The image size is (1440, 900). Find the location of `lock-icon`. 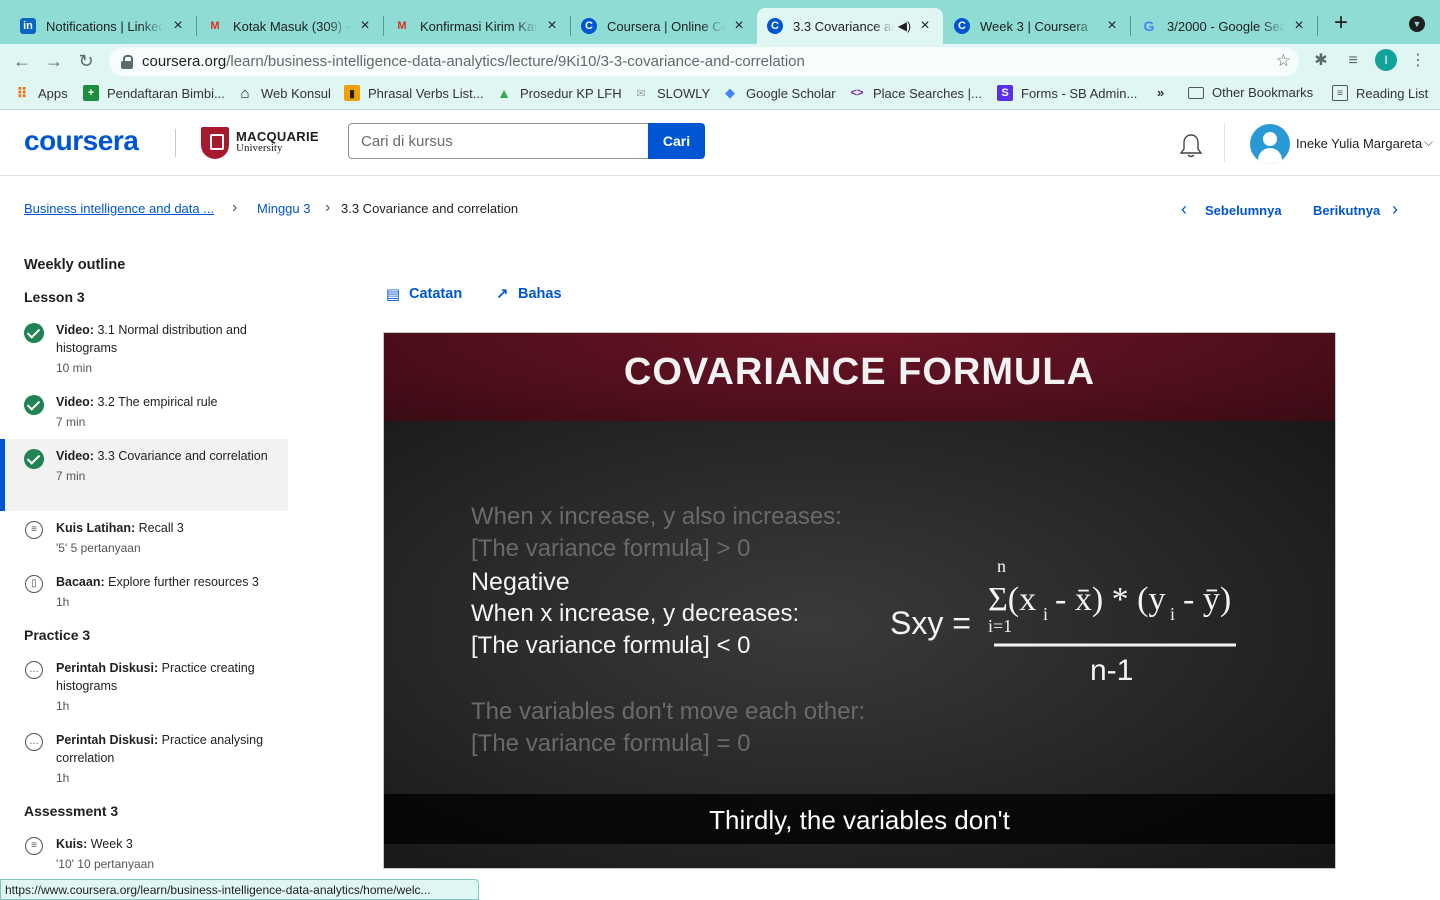

lock-icon is located at coordinates (127, 61).